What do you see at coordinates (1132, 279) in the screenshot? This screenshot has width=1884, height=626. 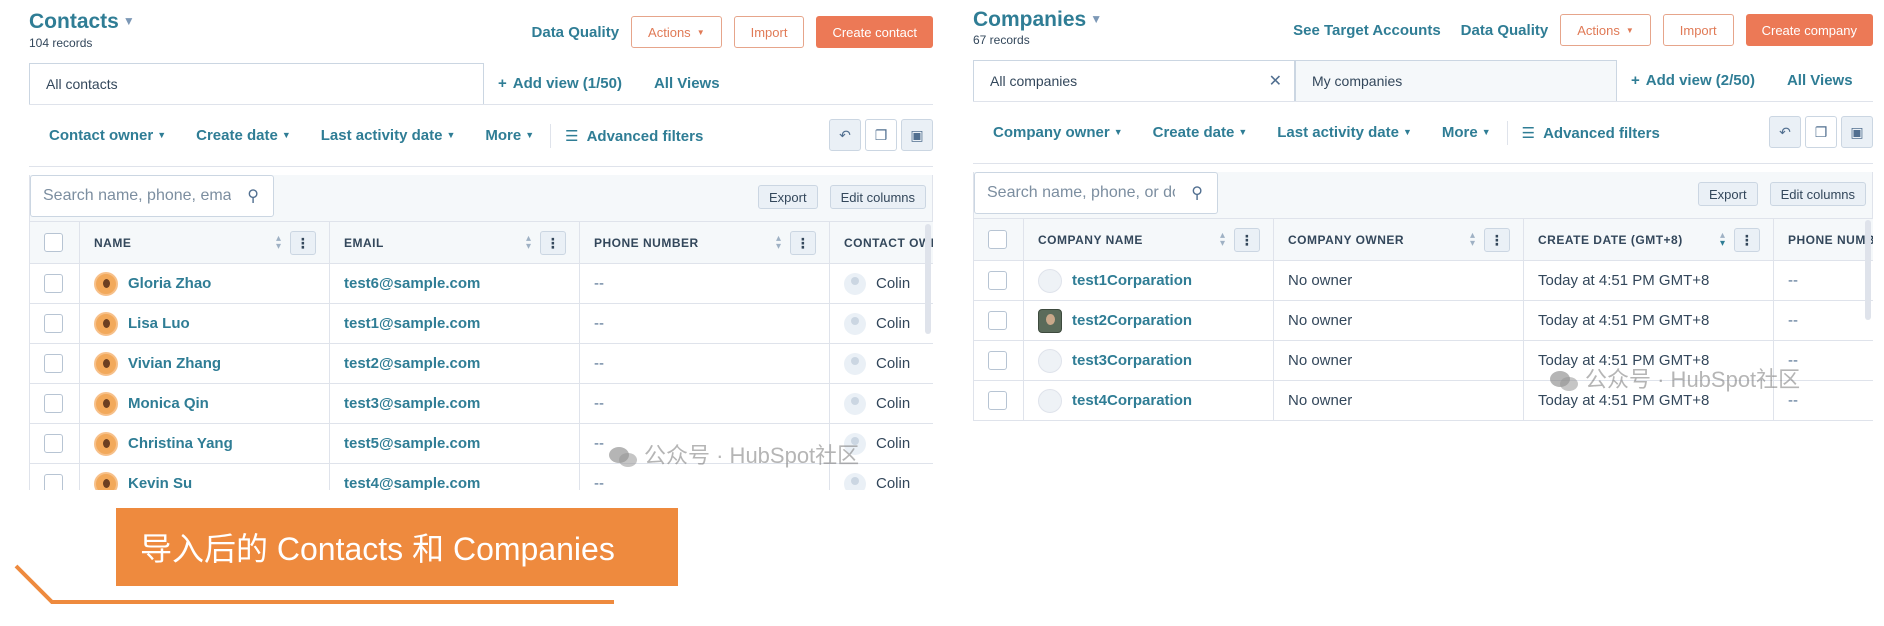 I see `company-name-link: test1Corparation` at bounding box center [1132, 279].